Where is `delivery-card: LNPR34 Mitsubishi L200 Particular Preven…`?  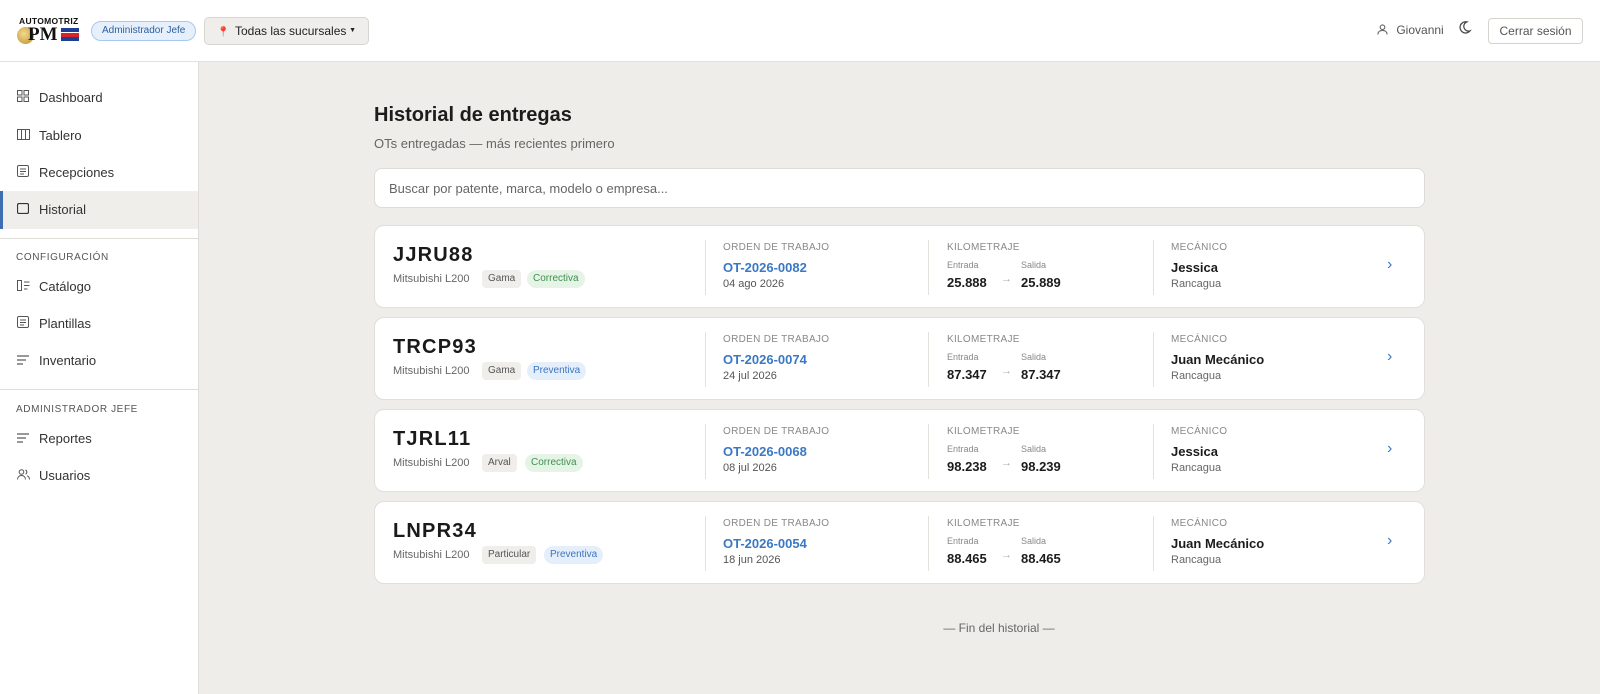 delivery-card: LNPR34 Mitsubishi L200 Particular Preven… is located at coordinates (899, 542).